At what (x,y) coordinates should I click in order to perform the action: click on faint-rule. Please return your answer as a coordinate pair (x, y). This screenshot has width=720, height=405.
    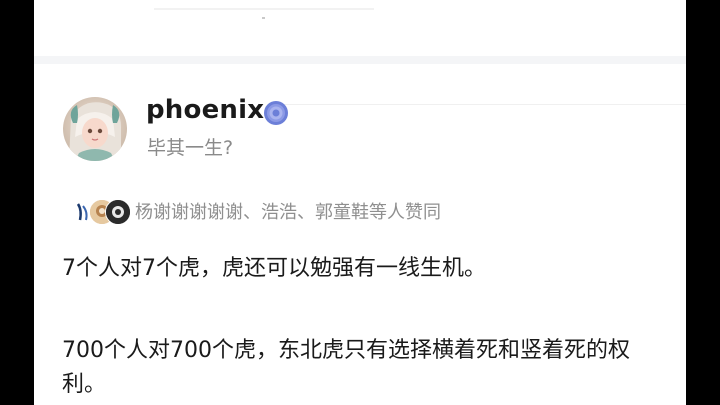
    Looking at the image, I should click on (485, 104).